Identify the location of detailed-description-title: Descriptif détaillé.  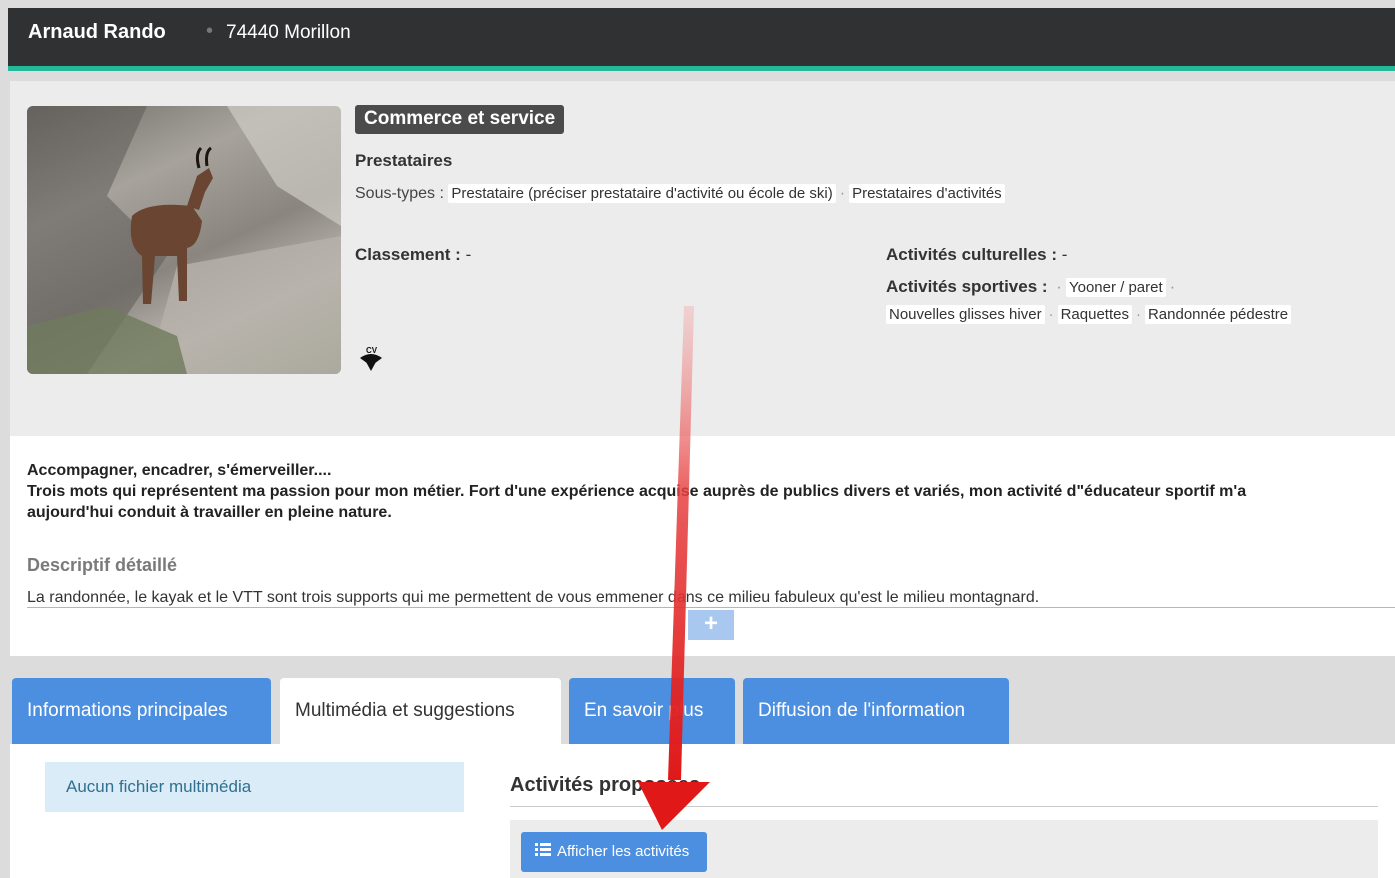
(102, 565).